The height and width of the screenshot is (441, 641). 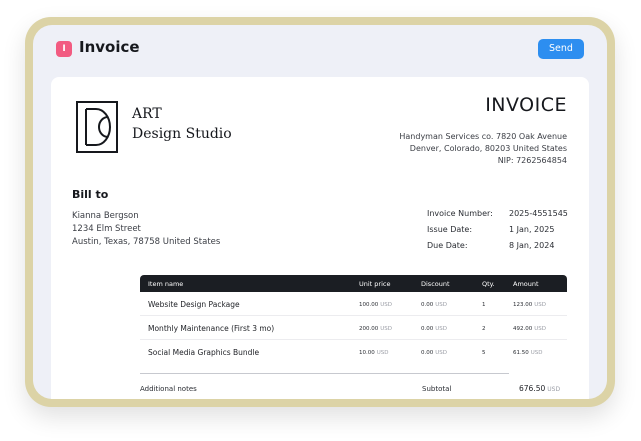 What do you see at coordinates (320, 49) in the screenshot?
I see `top-bar: I Invoice Send` at bounding box center [320, 49].